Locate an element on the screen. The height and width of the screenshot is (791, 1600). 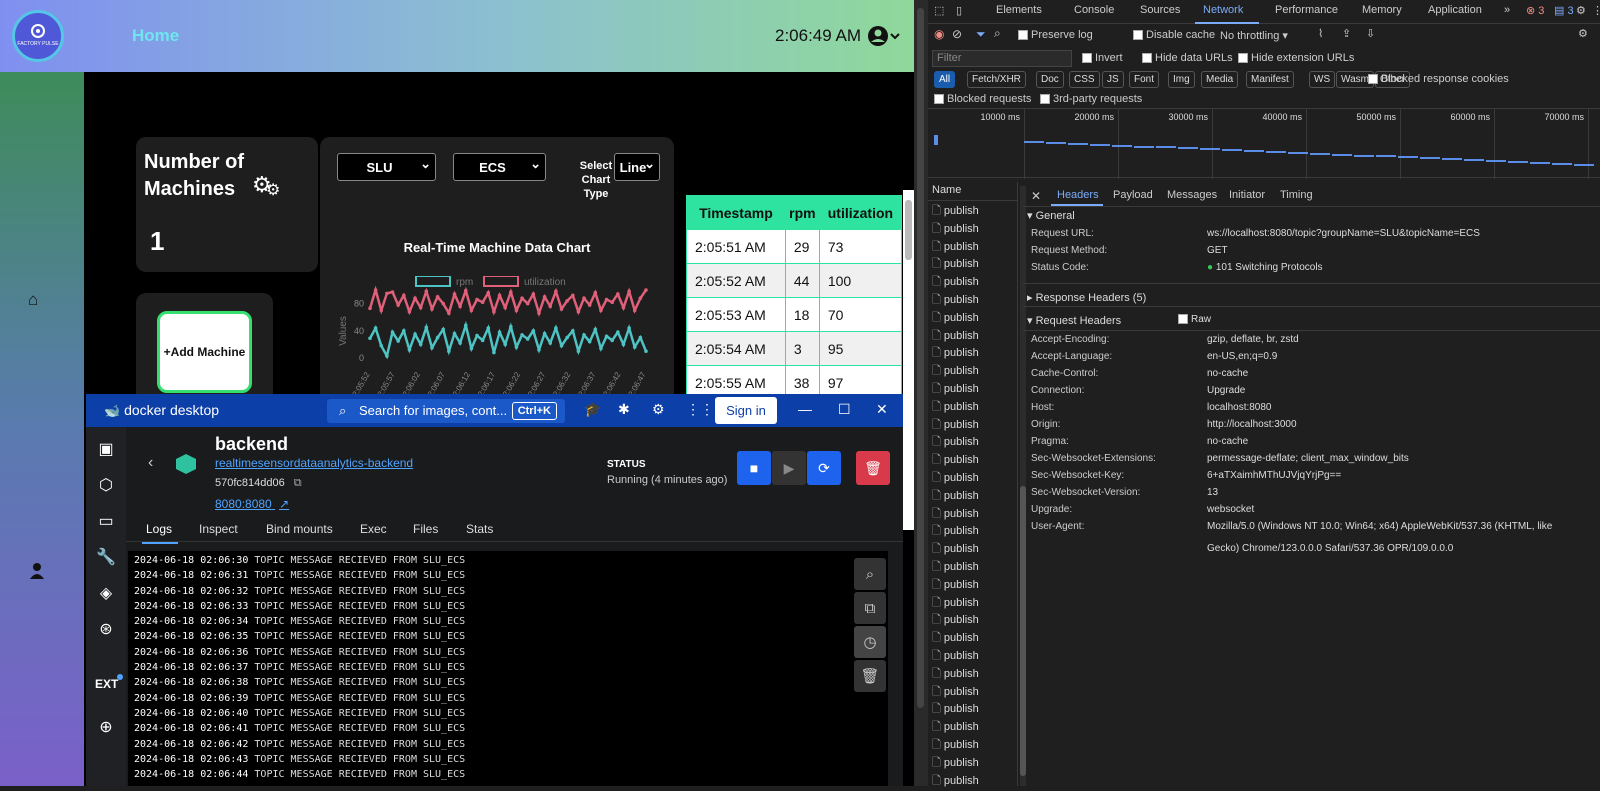
start-button: ▶ is located at coordinates (789, 468).